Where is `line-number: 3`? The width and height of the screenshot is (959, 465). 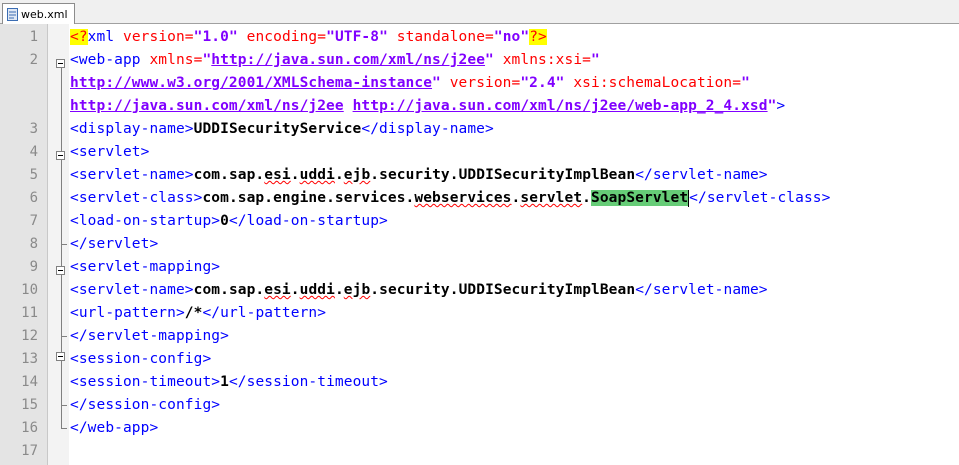 line-number: 3 is located at coordinates (33, 129).